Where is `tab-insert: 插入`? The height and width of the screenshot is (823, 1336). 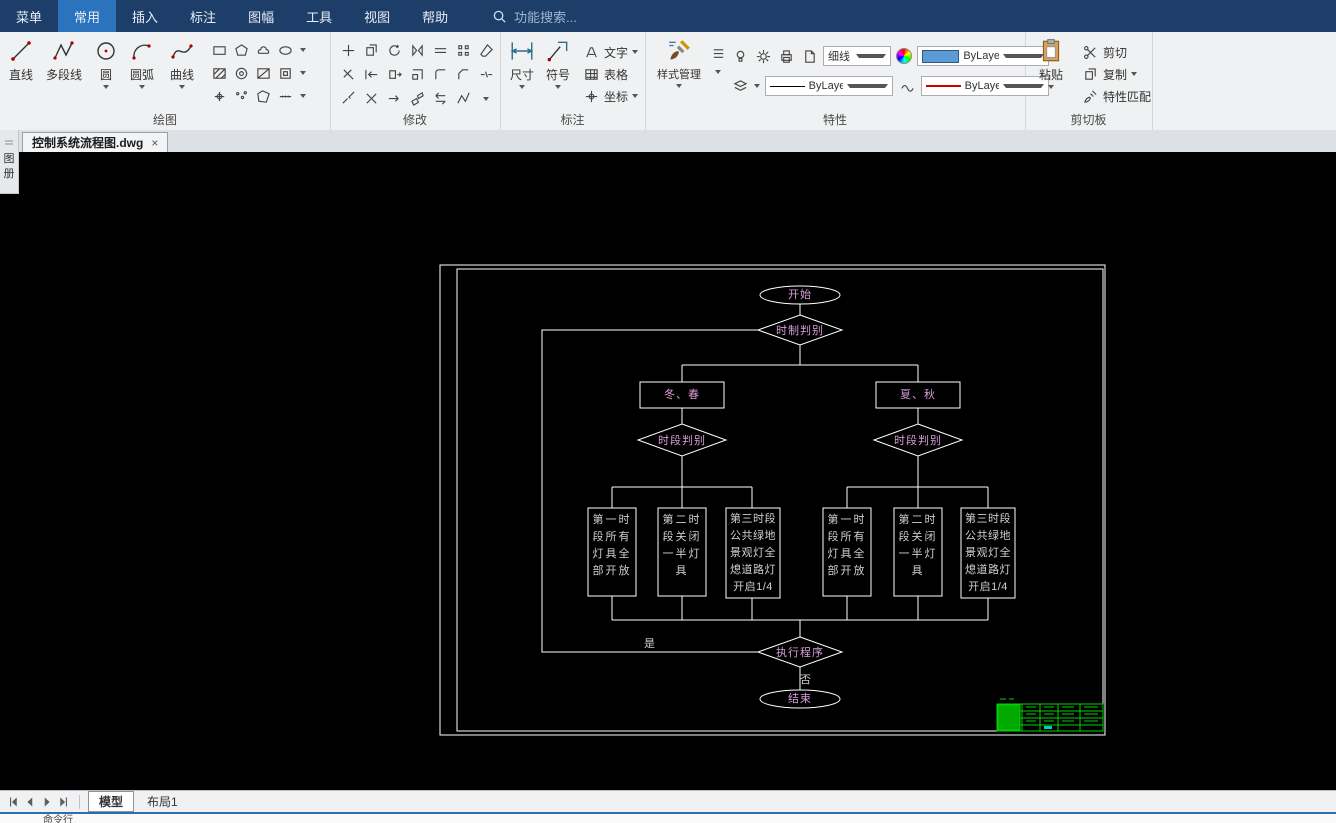 tab-insert: 插入 is located at coordinates (145, 16).